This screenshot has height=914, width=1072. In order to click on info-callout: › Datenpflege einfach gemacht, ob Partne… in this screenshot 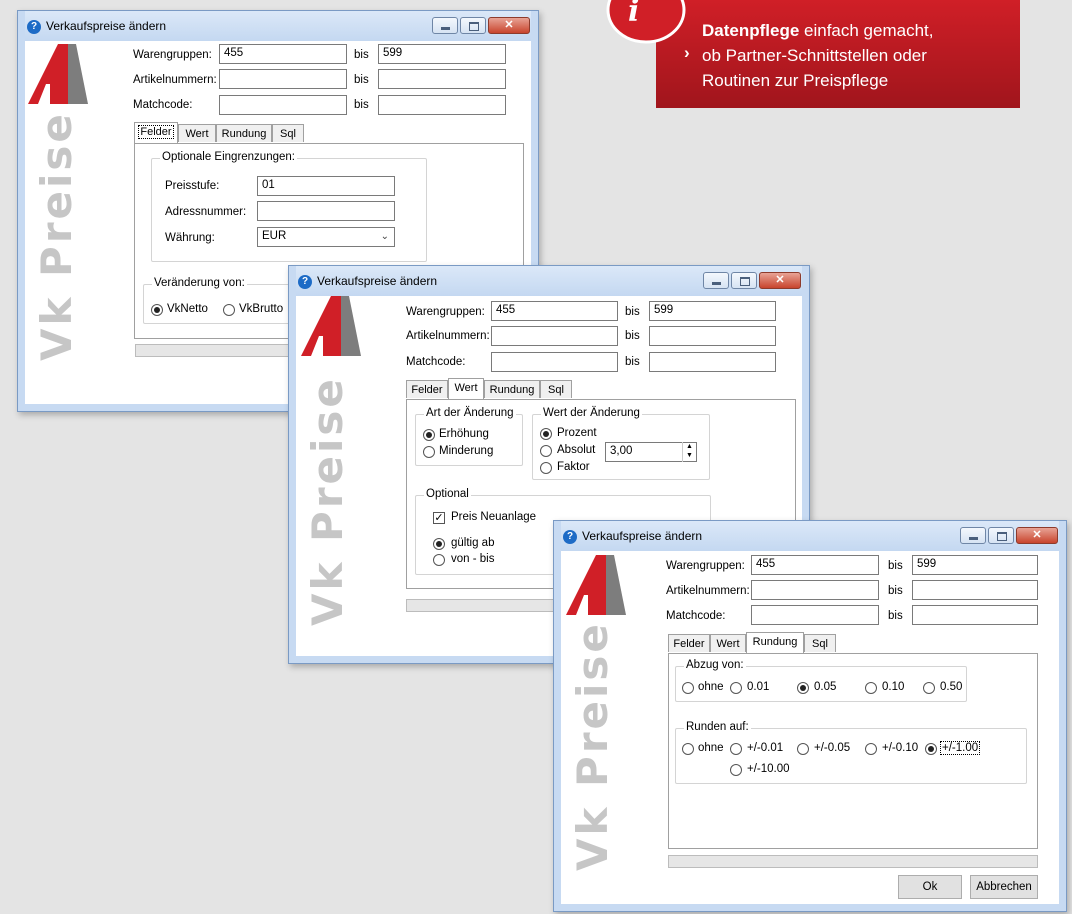, I will do `click(838, 54)`.